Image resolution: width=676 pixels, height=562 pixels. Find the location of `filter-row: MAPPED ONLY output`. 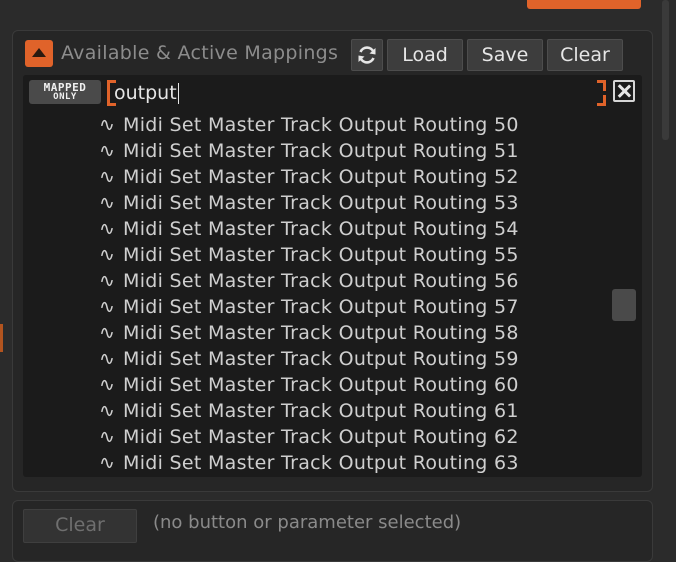

filter-row: MAPPED ONLY output is located at coordinates (332, 92).